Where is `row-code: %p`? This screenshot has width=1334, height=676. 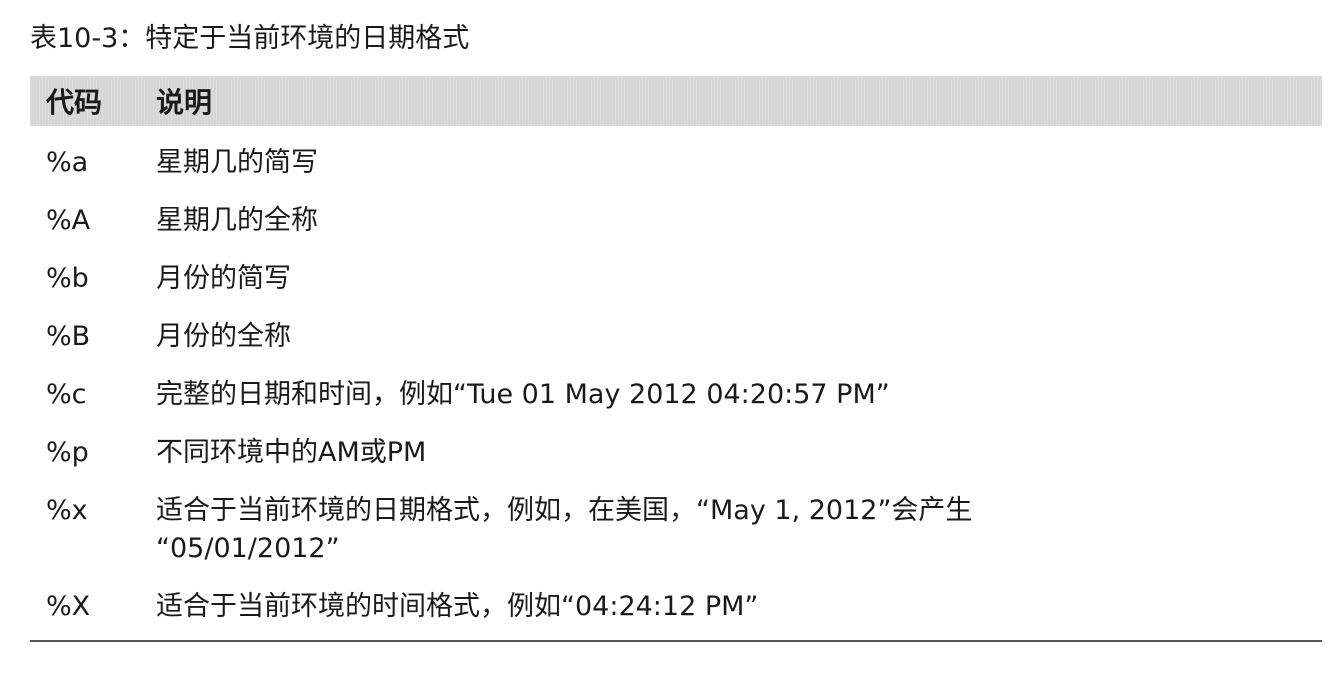 row-code: %p is located at coordinates (67, 452).